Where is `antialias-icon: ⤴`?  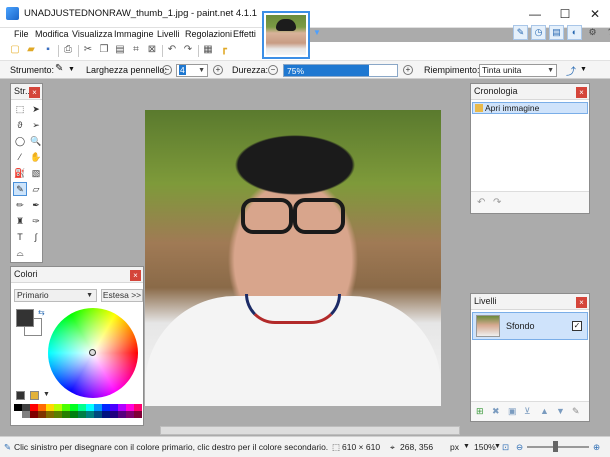 antialias-icon: ⤴ is located at coordinates (571, 70).